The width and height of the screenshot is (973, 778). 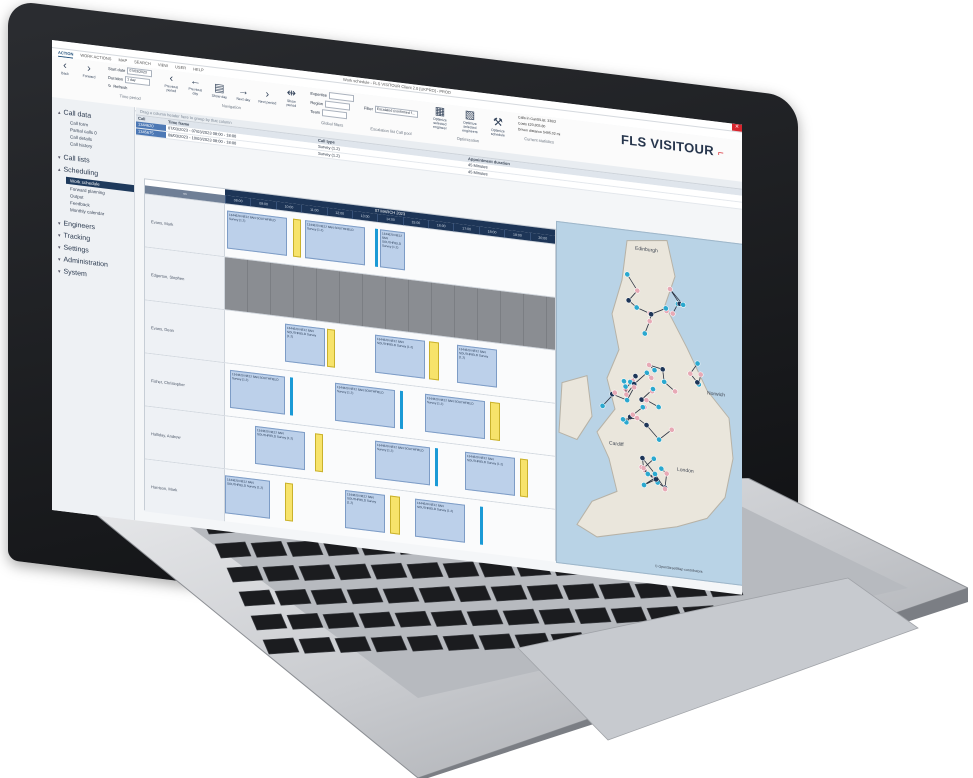 What do you see at coordinates (319, 94) in the screenshot?
I see `expertise-label: Expertise` at bounding box center [319, 94].